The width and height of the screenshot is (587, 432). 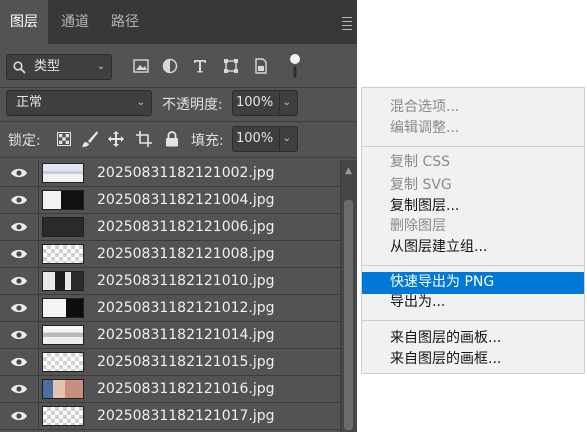 I want to click on layer-row: 20250831182121017.jpg, so click(x=170, y=416).